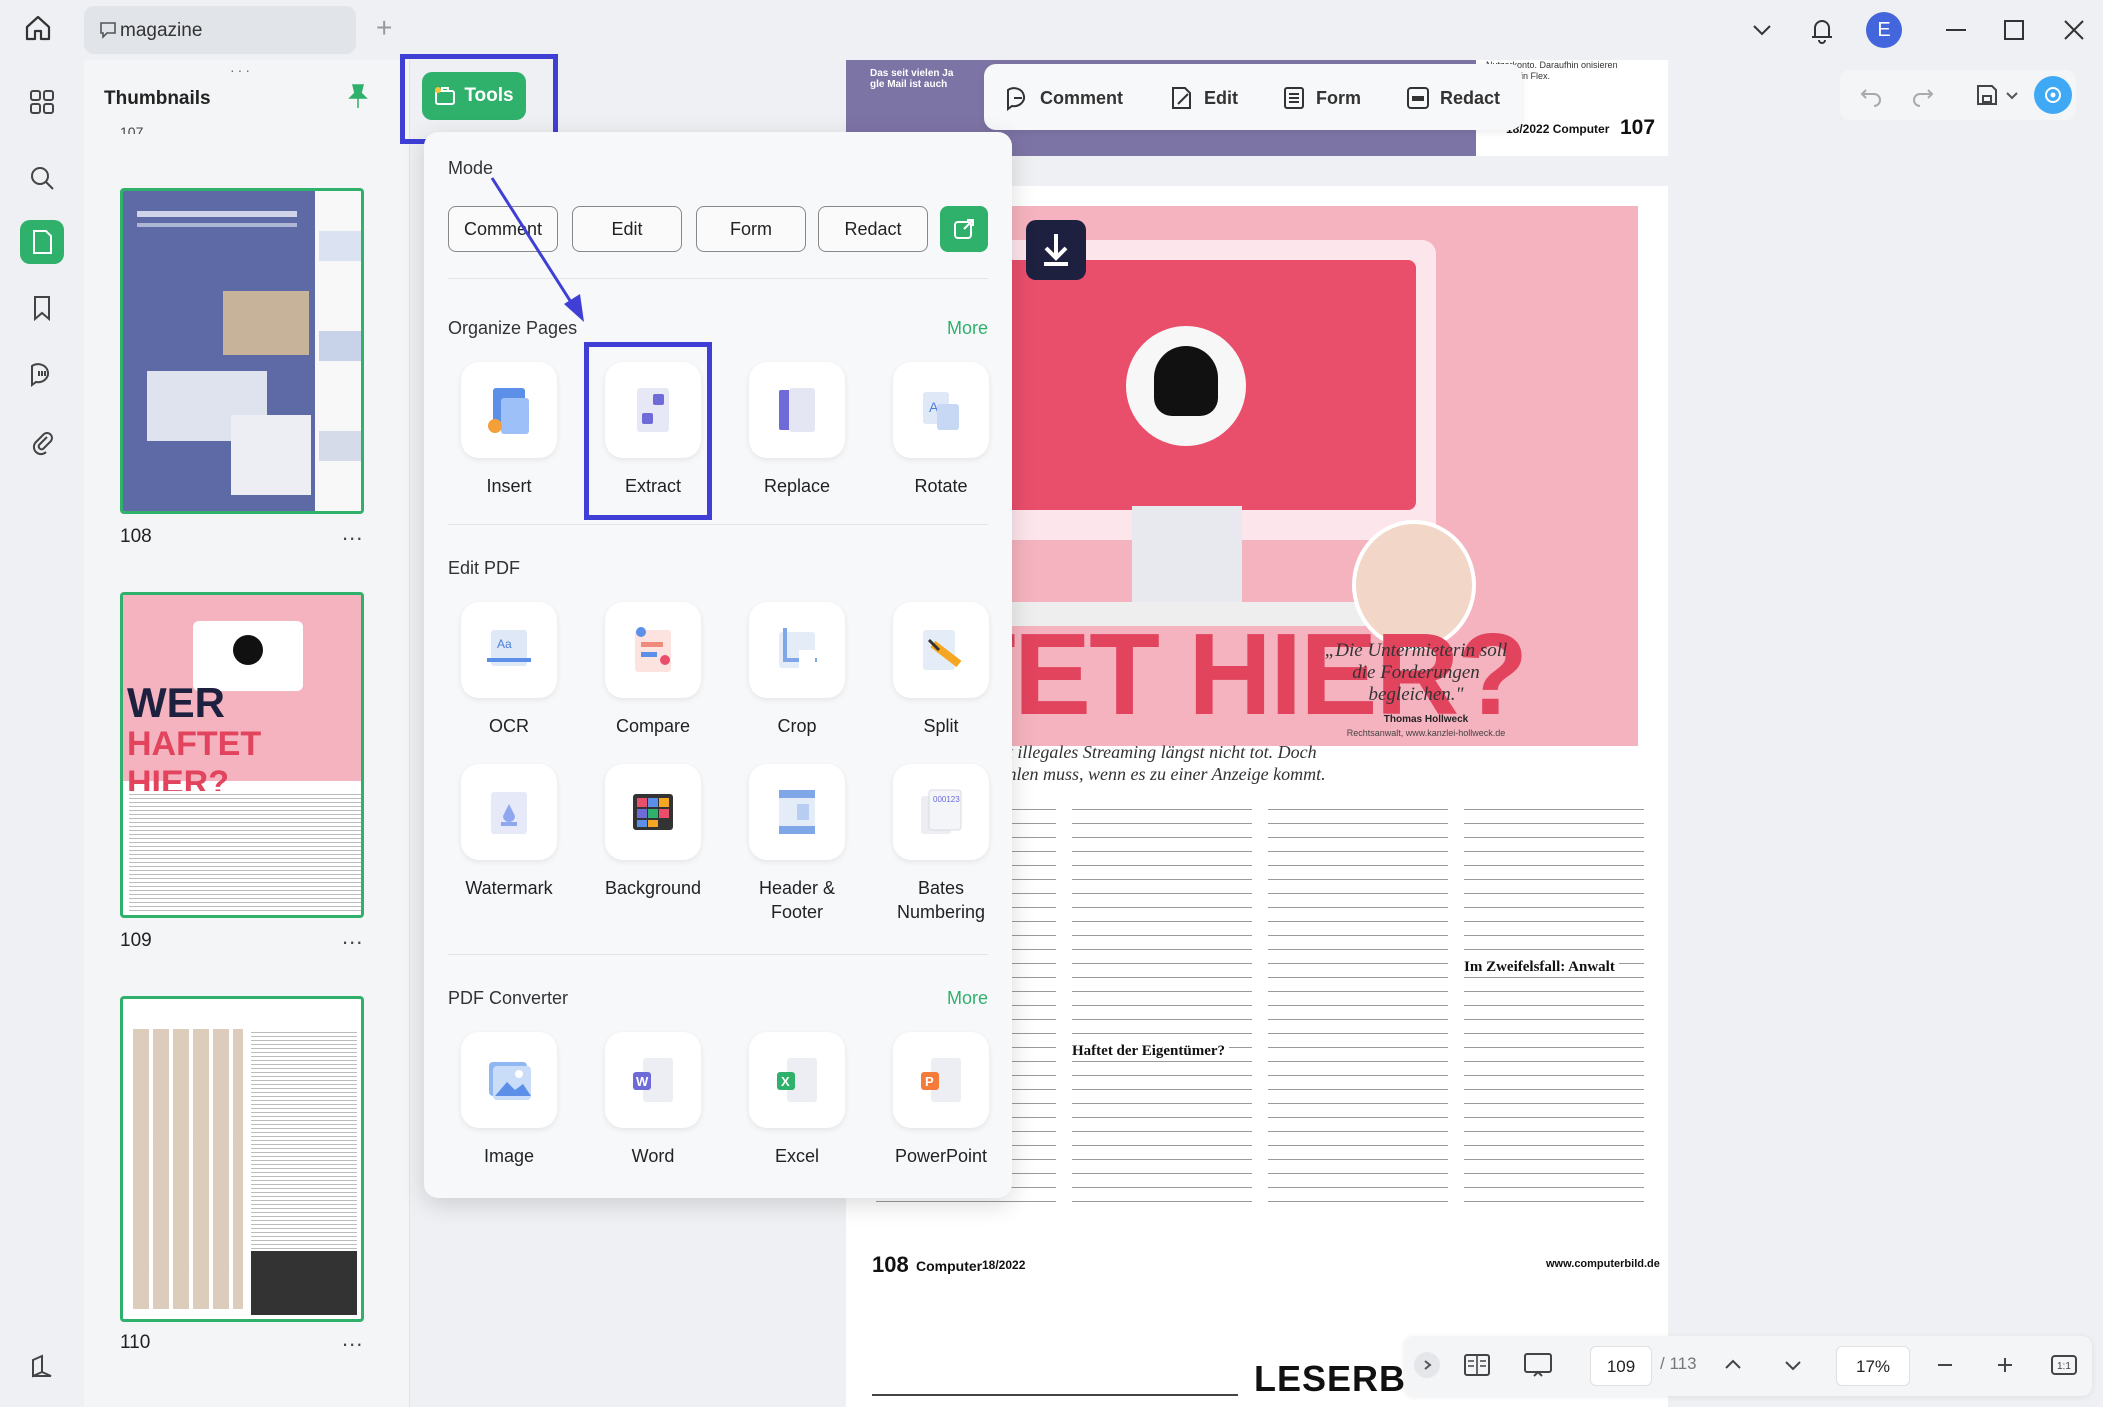 The image size is (2103, 1407). I want to click on tool-replace: Replace, so click(797, 437).